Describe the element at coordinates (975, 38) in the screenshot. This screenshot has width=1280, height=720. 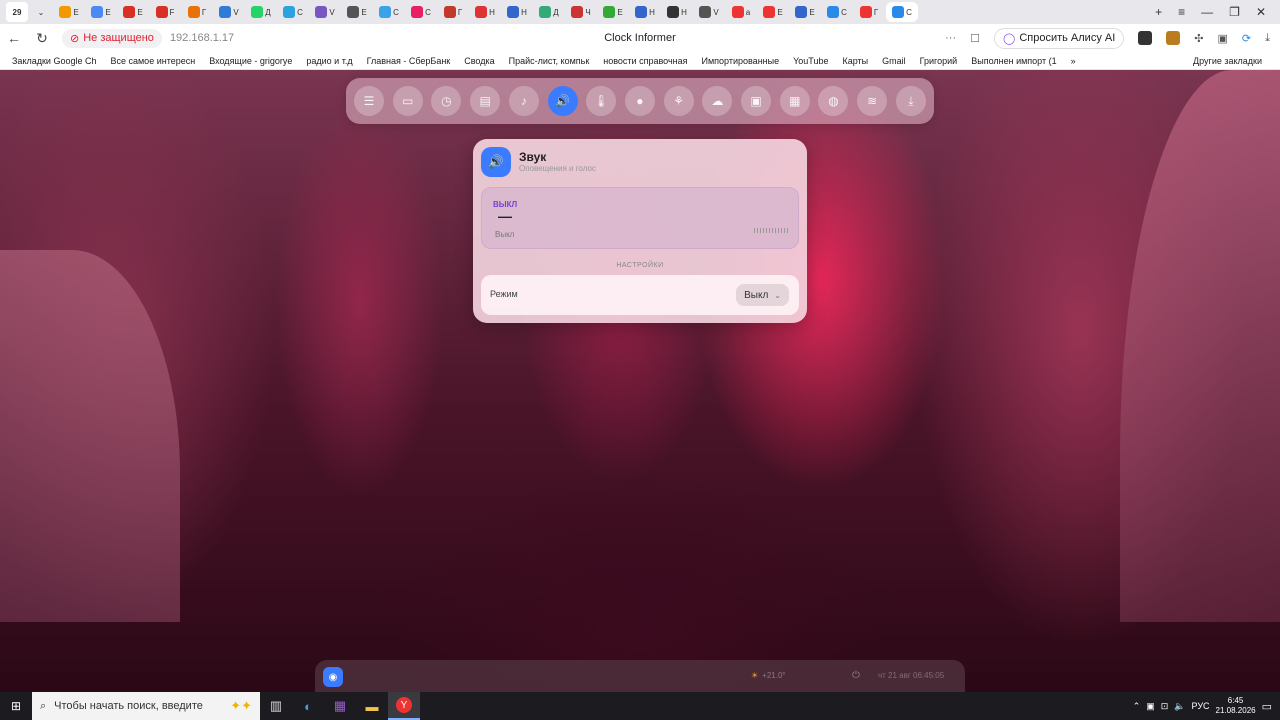
I see `bookmark-icon: ☐` at that location.